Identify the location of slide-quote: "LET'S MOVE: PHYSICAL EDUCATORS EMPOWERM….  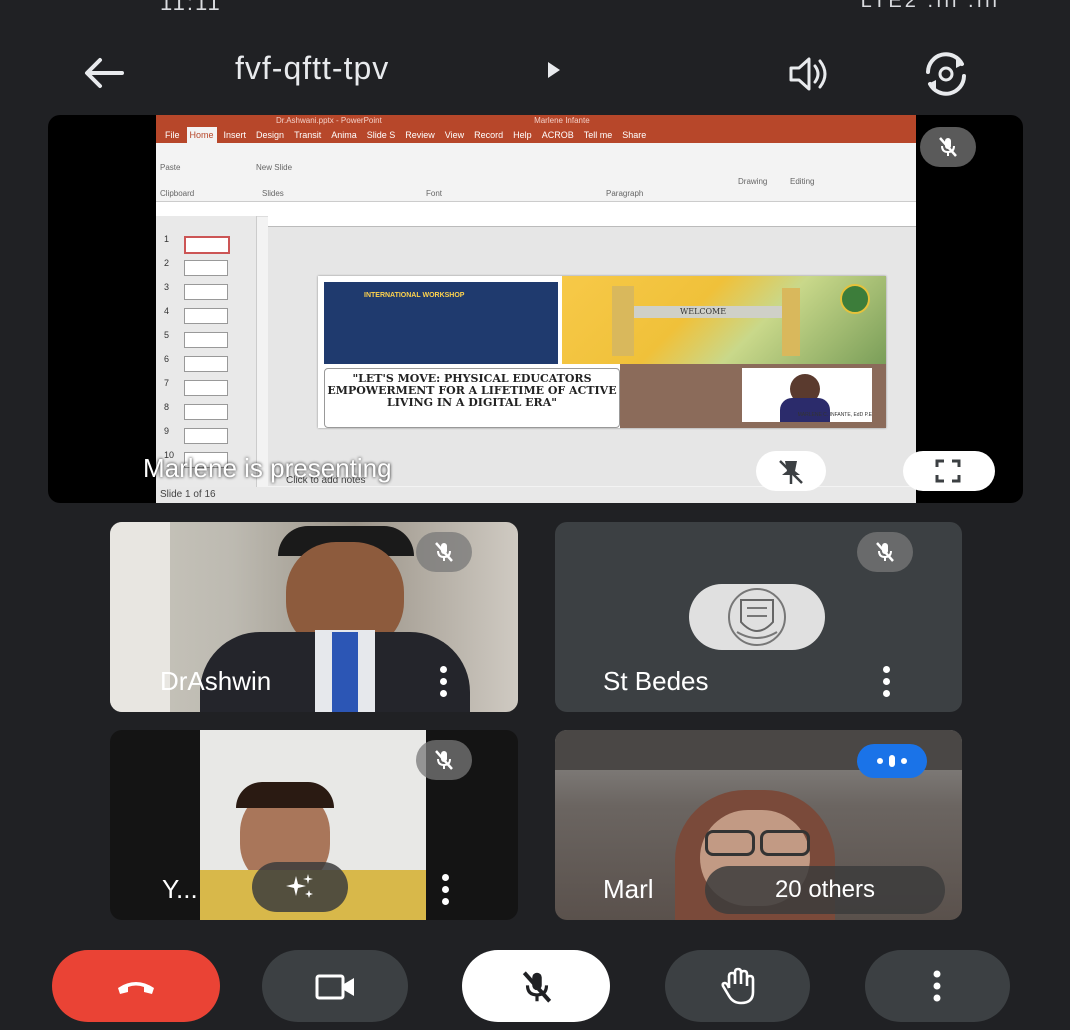
(472, 390).